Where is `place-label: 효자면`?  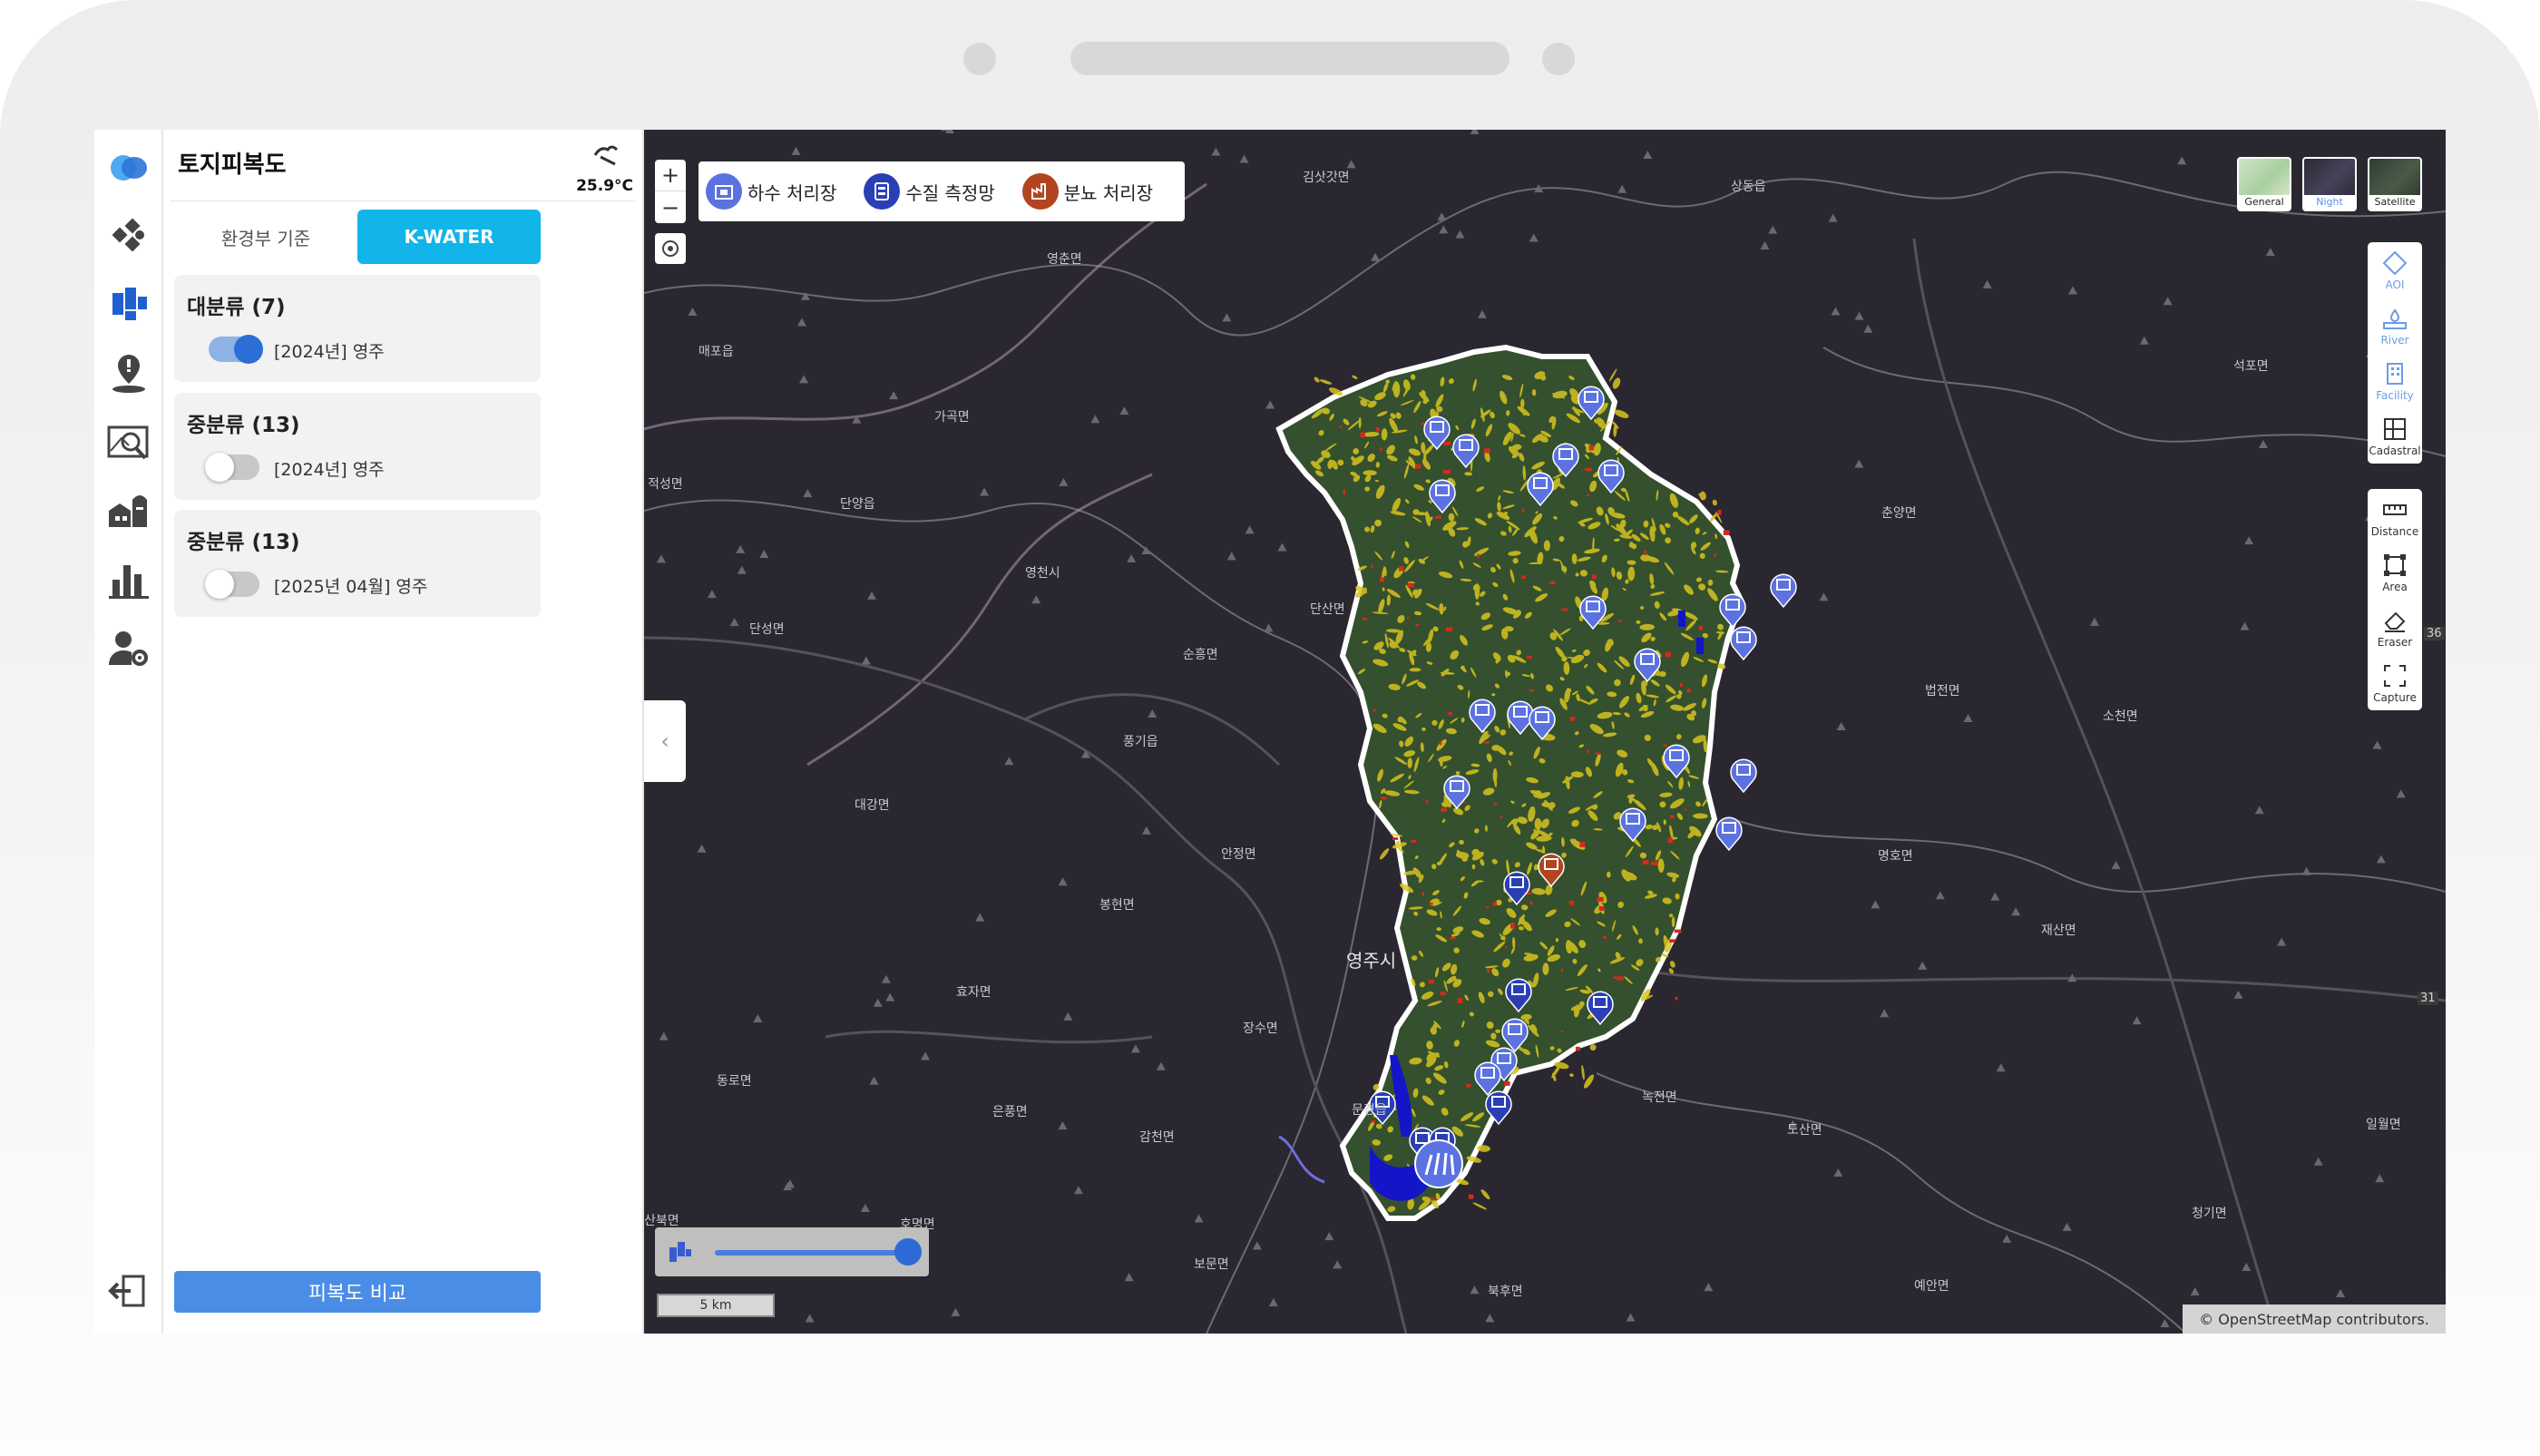
place-label: 효자면 is located at coordinates (974, 993).